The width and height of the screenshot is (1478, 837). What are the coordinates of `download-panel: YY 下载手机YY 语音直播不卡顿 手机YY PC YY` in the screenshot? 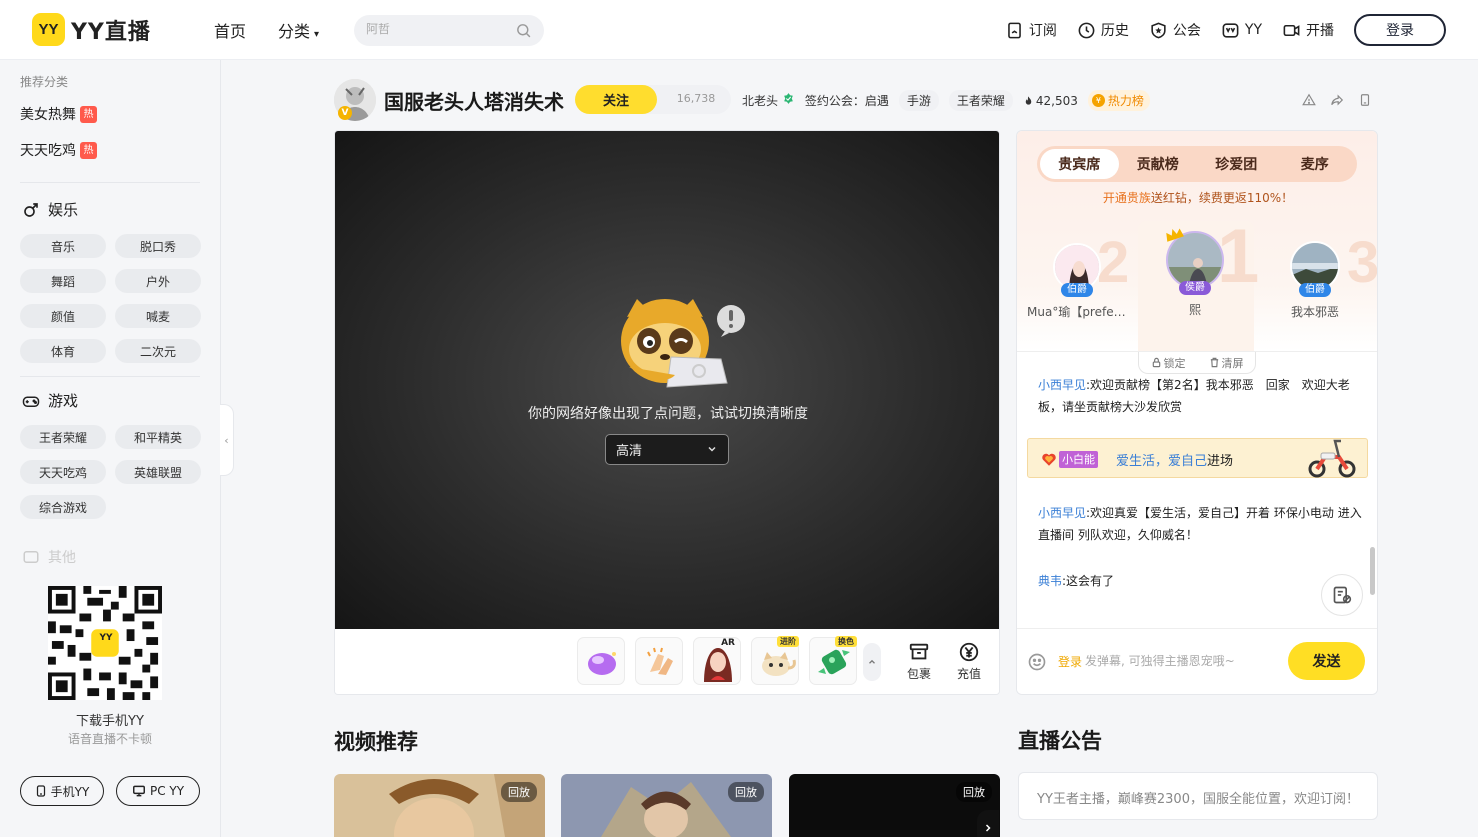 It's located at (110, 703).